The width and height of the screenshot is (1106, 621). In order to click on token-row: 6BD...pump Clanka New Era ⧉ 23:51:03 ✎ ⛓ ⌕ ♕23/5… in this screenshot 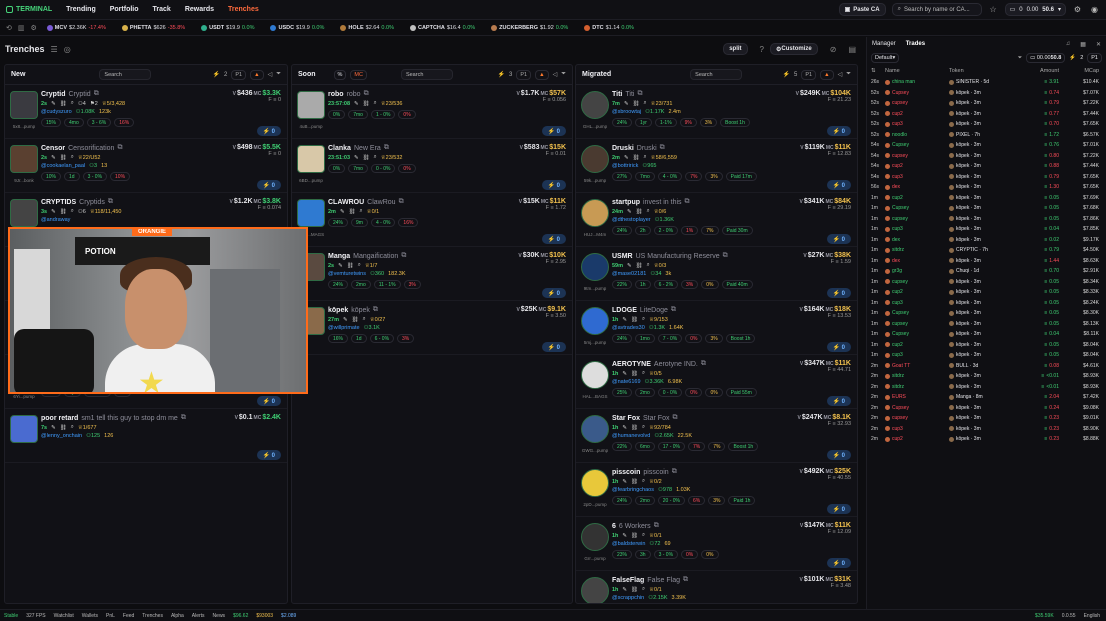, I will do `click(432, 166)`.